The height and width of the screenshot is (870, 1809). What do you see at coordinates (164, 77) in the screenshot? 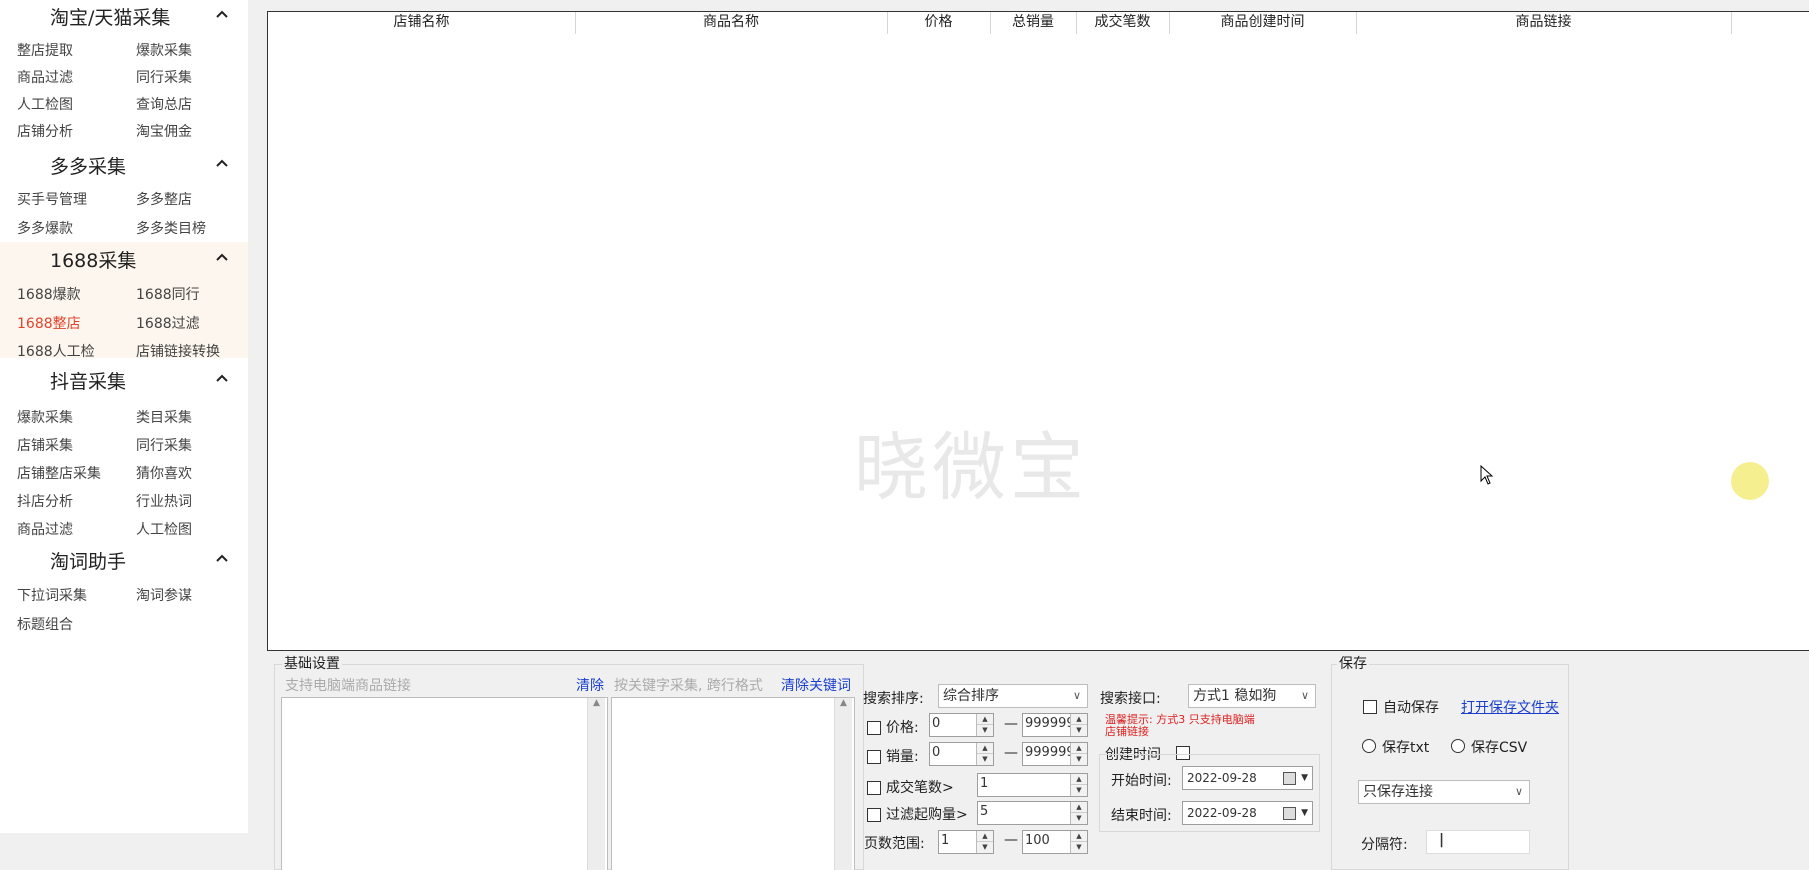
I see `sidebar-item-peer-collect: 同行采集` at bounding box center [164, 77].